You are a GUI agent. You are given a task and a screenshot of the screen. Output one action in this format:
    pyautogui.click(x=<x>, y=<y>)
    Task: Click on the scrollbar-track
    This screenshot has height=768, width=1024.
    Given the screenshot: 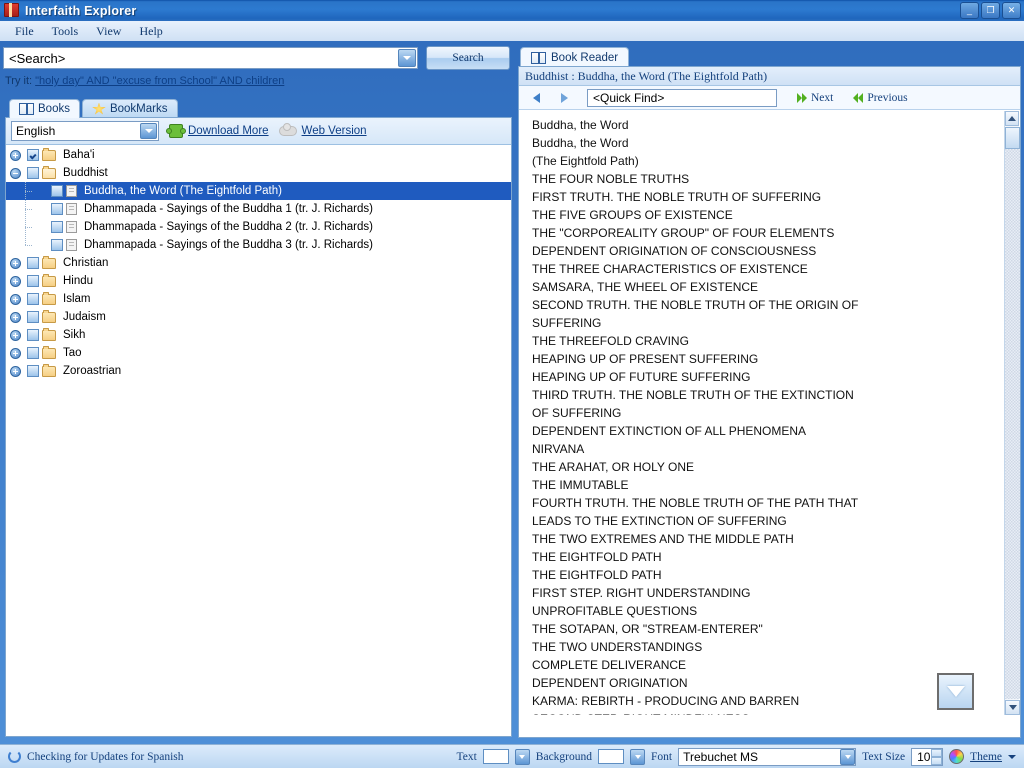 What is the action you would take?
    pyautogui.click(x=1012, y=424)
    